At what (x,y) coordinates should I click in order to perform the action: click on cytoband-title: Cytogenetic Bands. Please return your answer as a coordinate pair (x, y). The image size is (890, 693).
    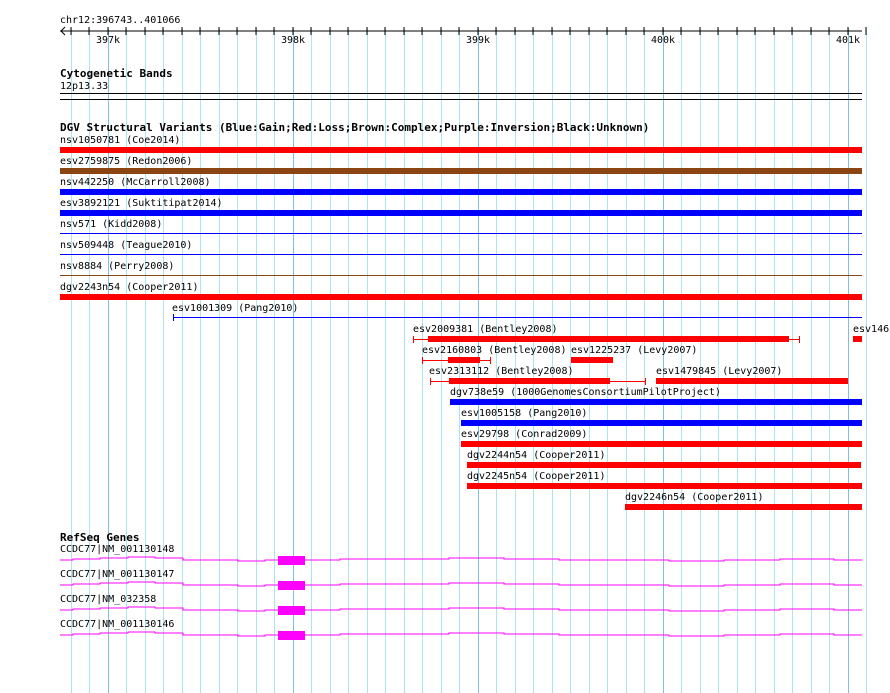
    Looking at the image, I should click on (116, 73).